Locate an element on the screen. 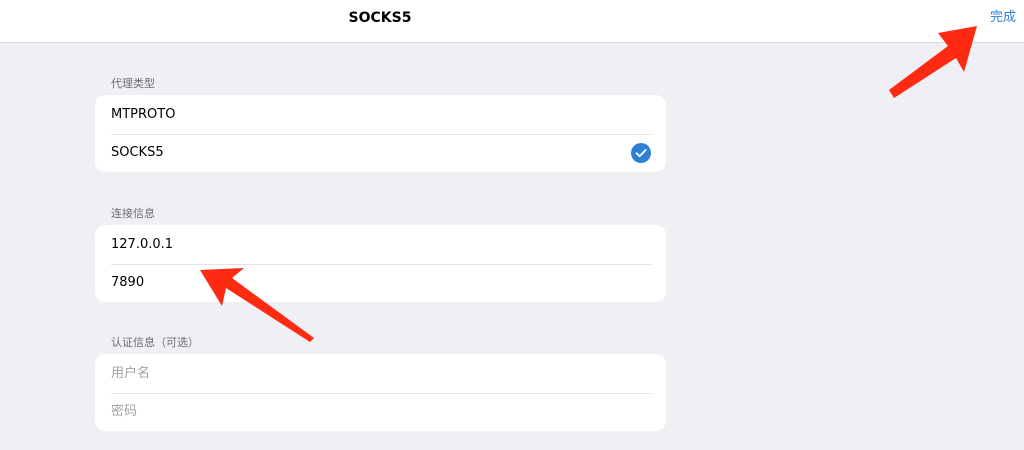 The image size is (1024, 450). password-input is located at coordinates (371, 412).